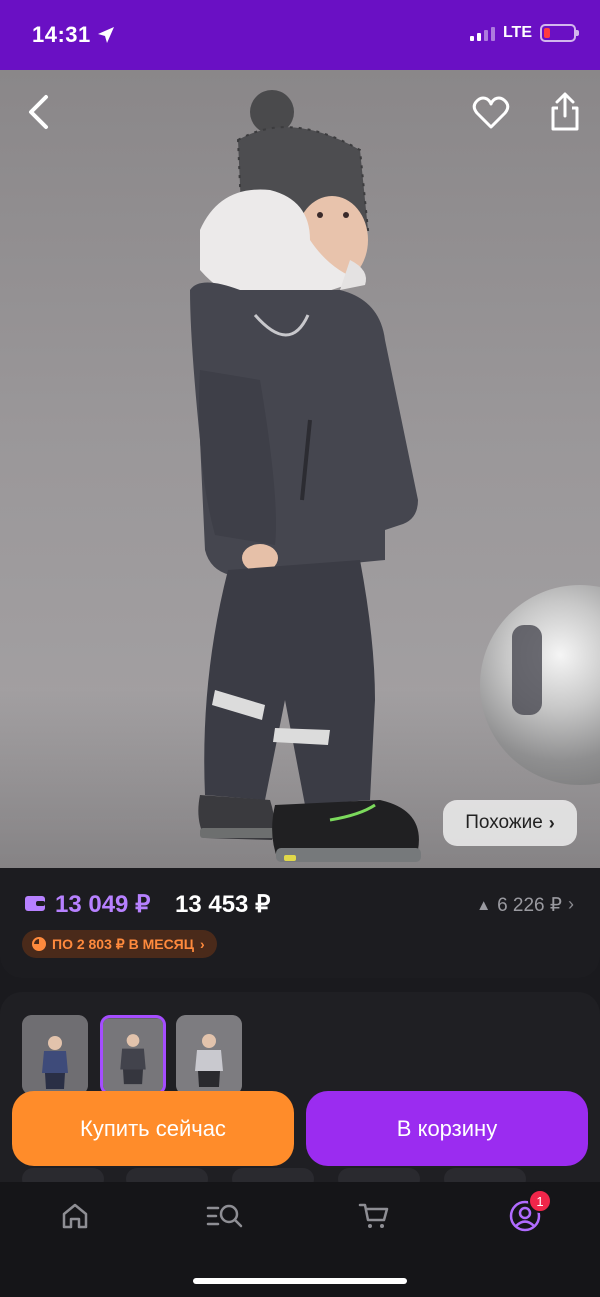  What do you see at coordinates (484, 905) in the screenshot?
I see `triangle-up-icon: ▲` at bounding box center [484, 905].